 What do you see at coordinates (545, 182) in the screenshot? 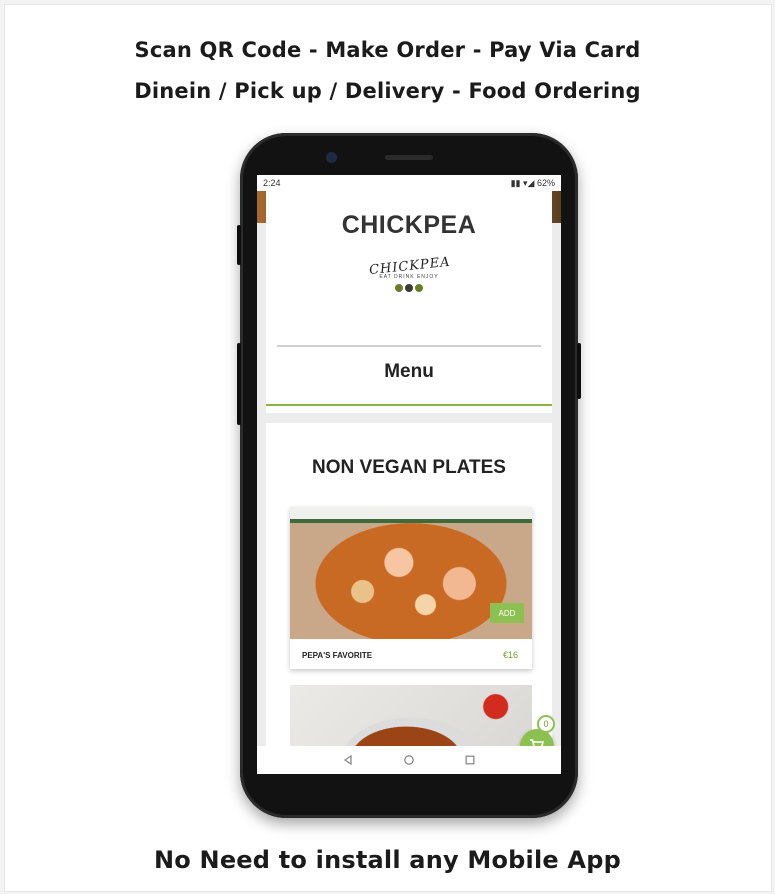
I see `battery-level: 62%` at bounding box center [545, 182].